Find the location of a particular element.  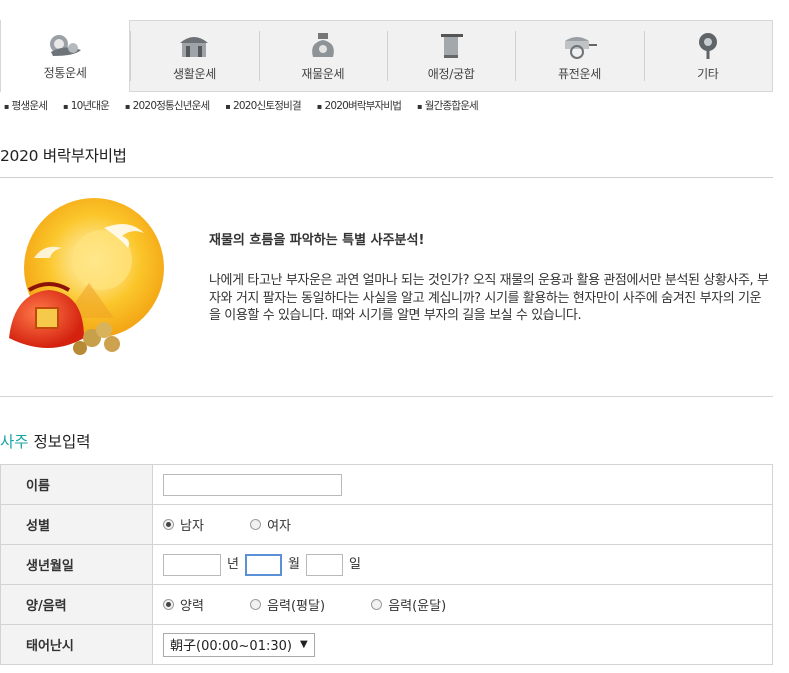

birthtime-value: 朝子(00:00~01:30) is located at coordinates (231, 646).